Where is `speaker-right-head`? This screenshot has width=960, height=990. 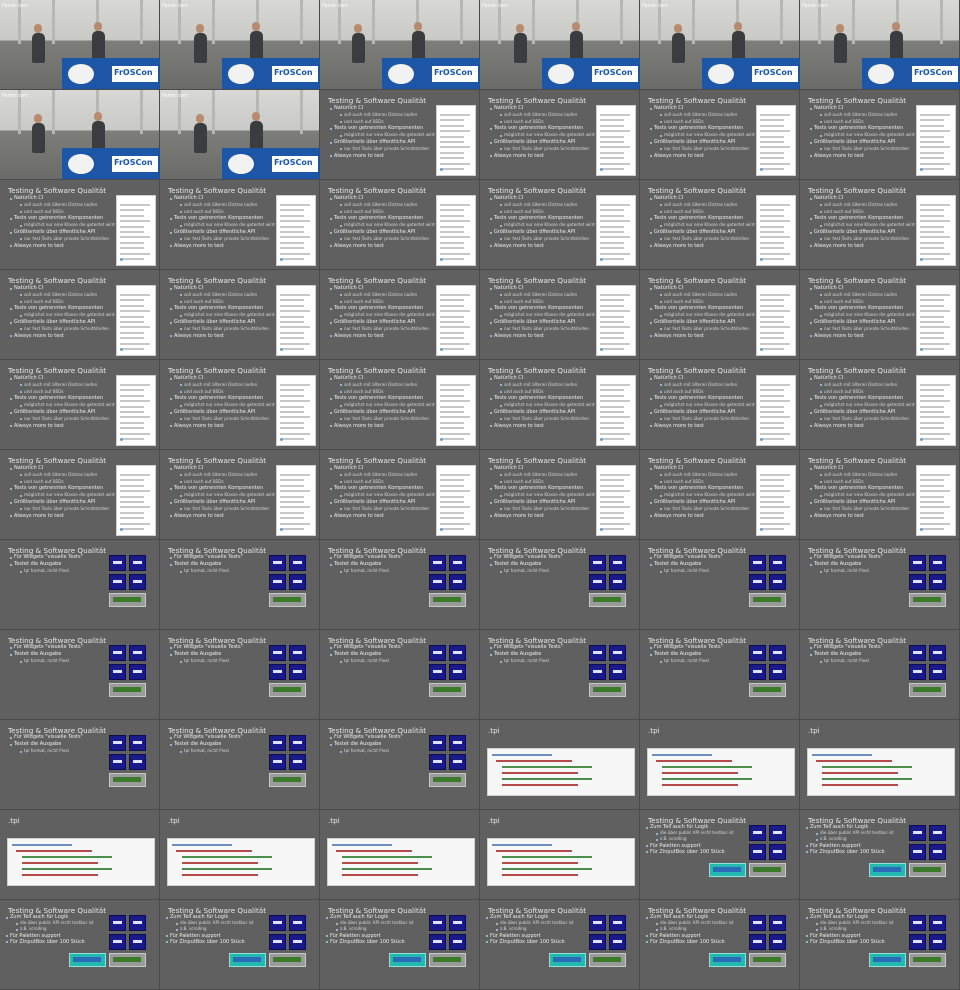
speaker-right-head is located at coordinates (418, 26).